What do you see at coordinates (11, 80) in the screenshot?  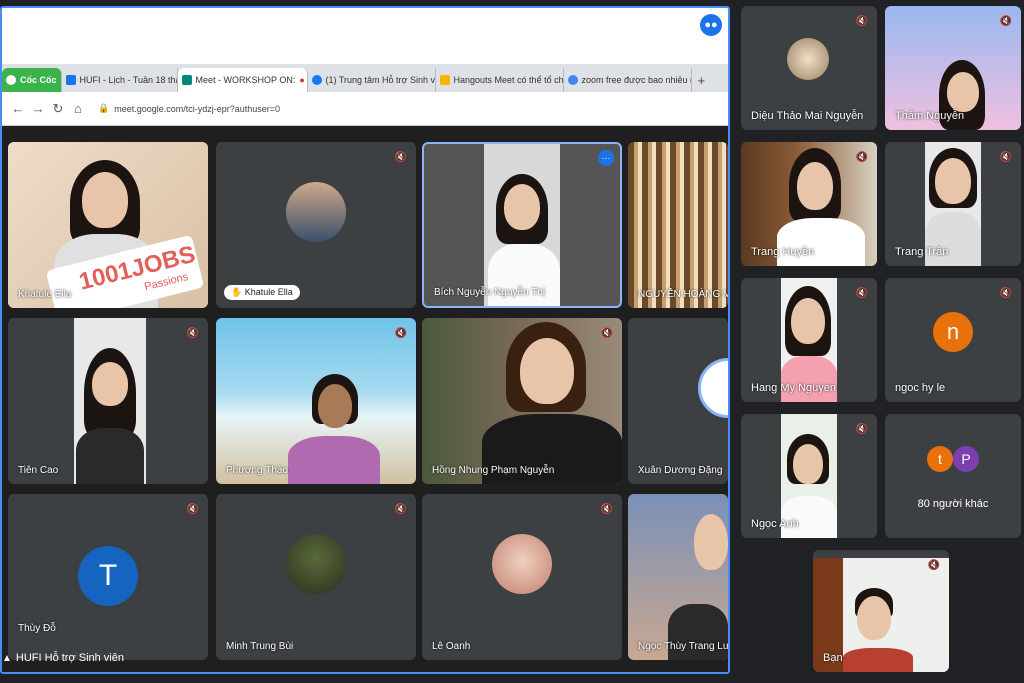 I see `coccoc-icon` at bounding box center [11, 80].